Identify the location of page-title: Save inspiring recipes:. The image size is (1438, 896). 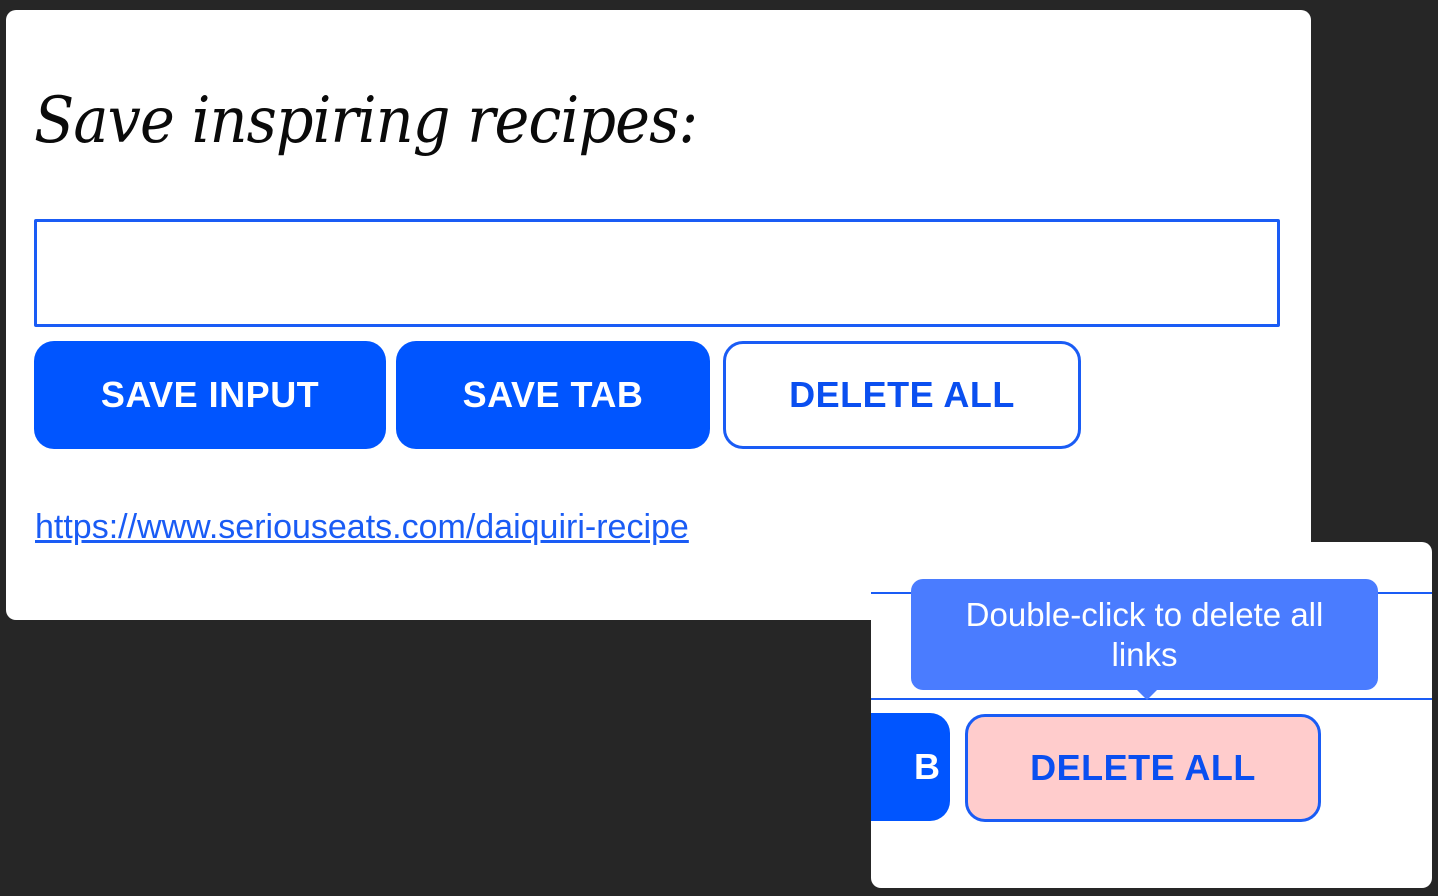
(366, 121).